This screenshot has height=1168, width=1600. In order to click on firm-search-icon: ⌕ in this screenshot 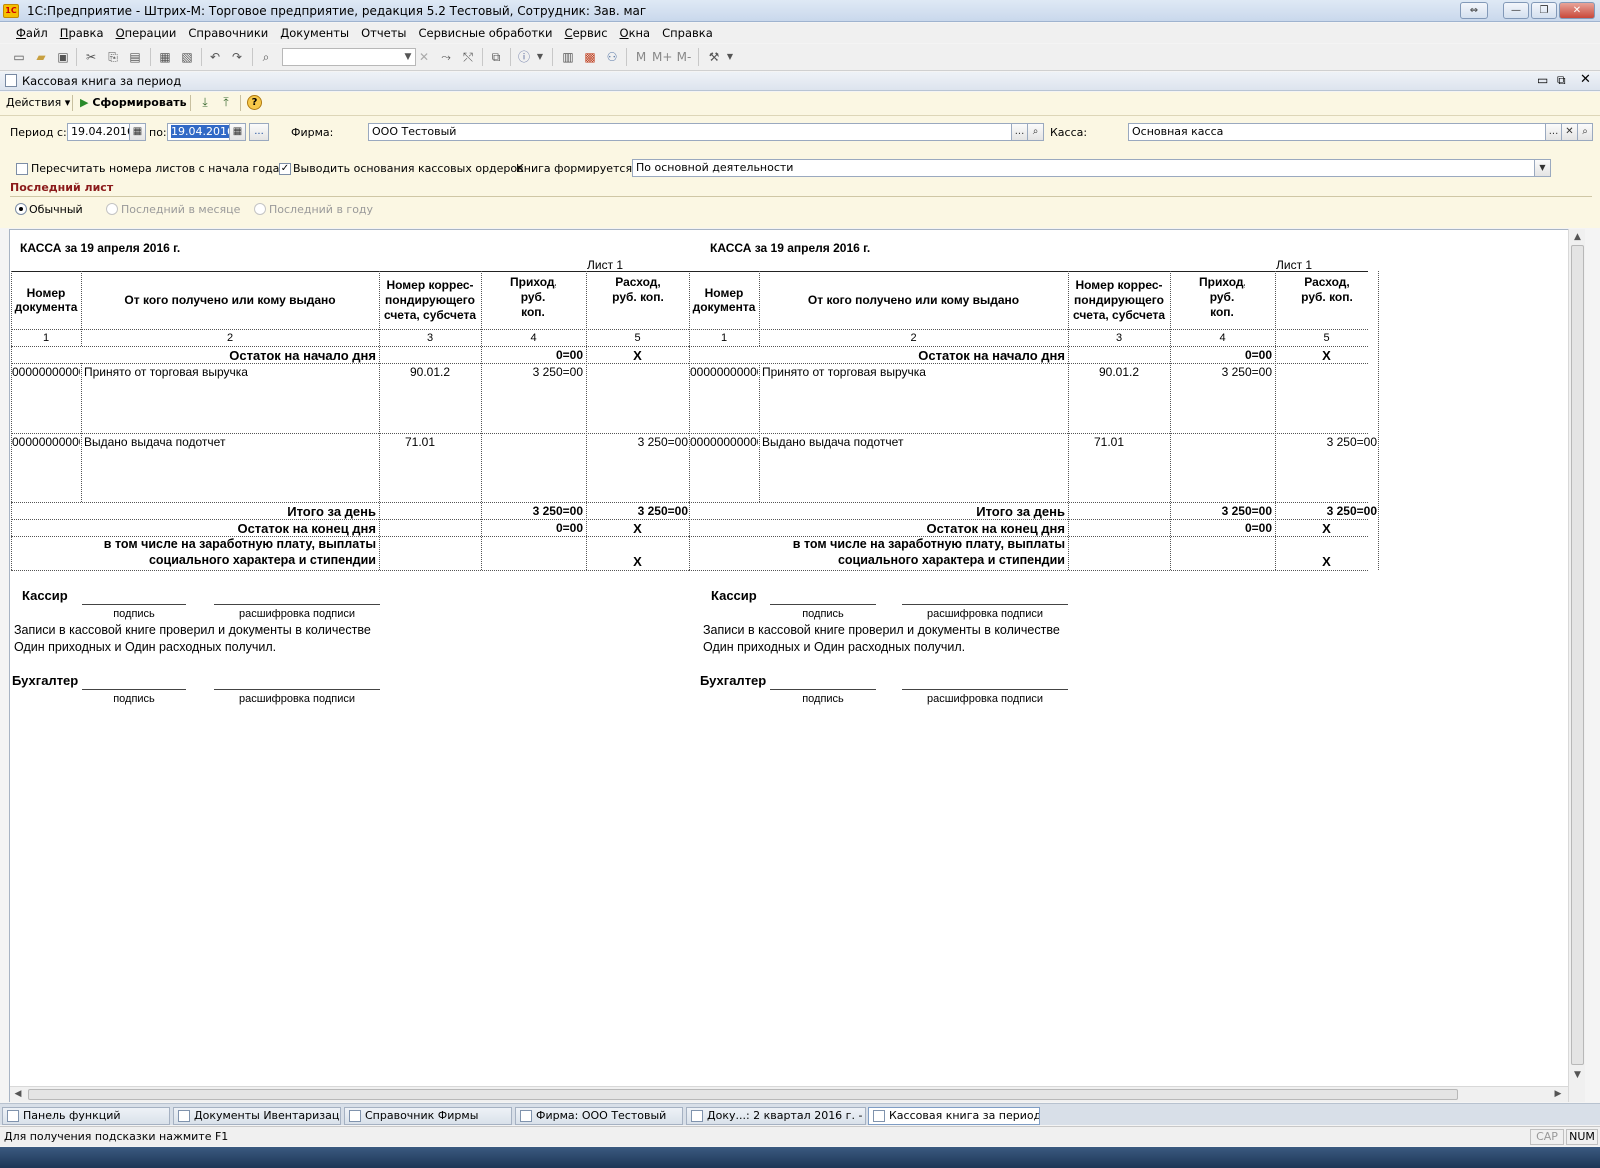, I will do `click(1035, 132)`.